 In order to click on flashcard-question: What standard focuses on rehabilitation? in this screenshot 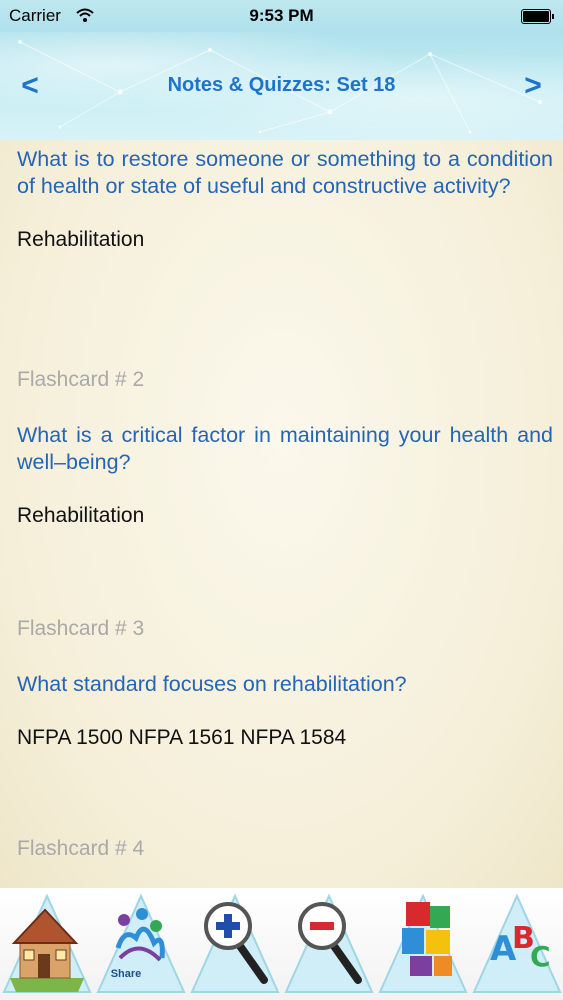, I will do `click(212, 684)`.